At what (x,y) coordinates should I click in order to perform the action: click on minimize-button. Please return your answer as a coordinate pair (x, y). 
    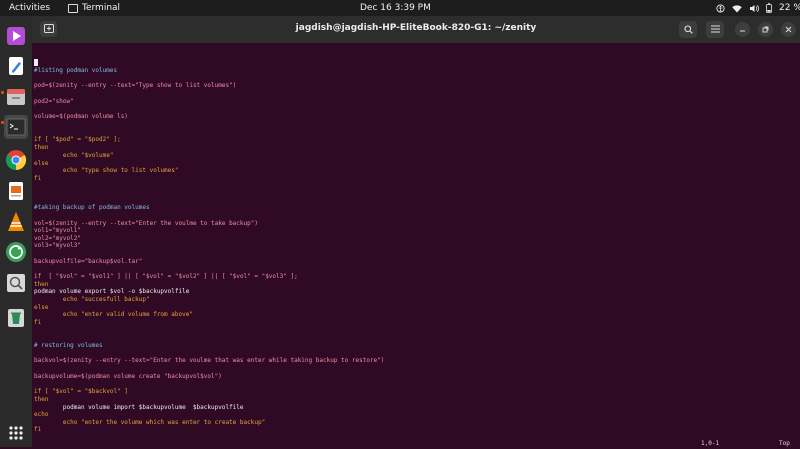
    Looking at the image, I should click on (742, 29).